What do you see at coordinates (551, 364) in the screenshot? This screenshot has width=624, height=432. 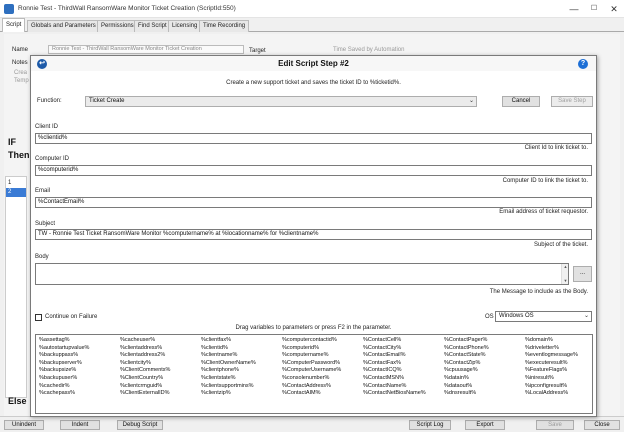 I see `variable-item: %executeresult%` at bounding box center [551, 364].